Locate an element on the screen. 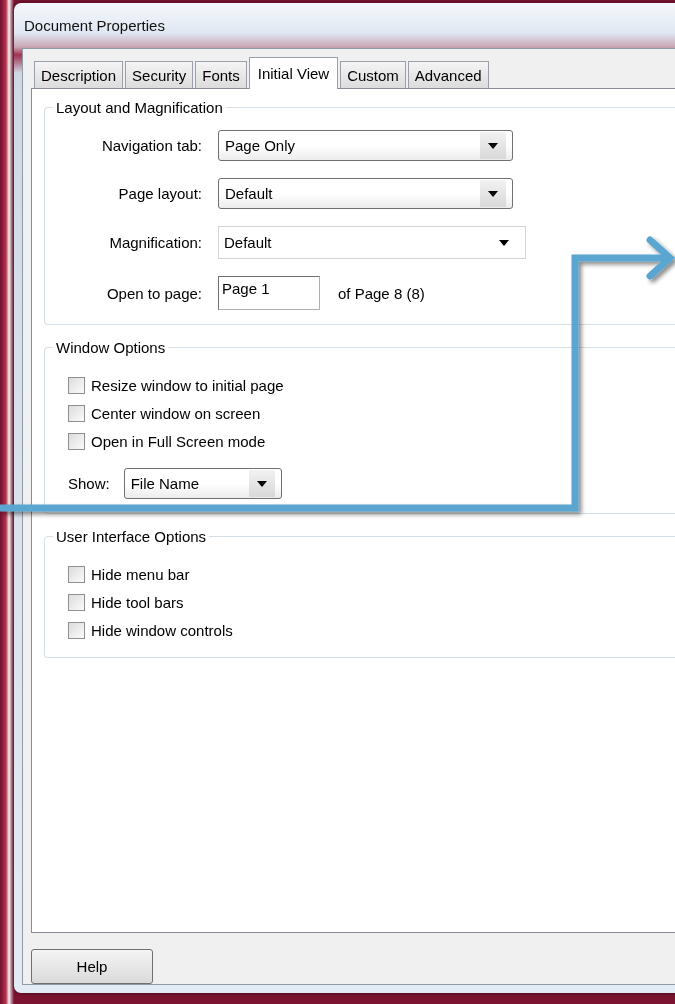 The image size is (675, 1004). checkbox-label: Hide menu bar is located at coordinates (140, 574).